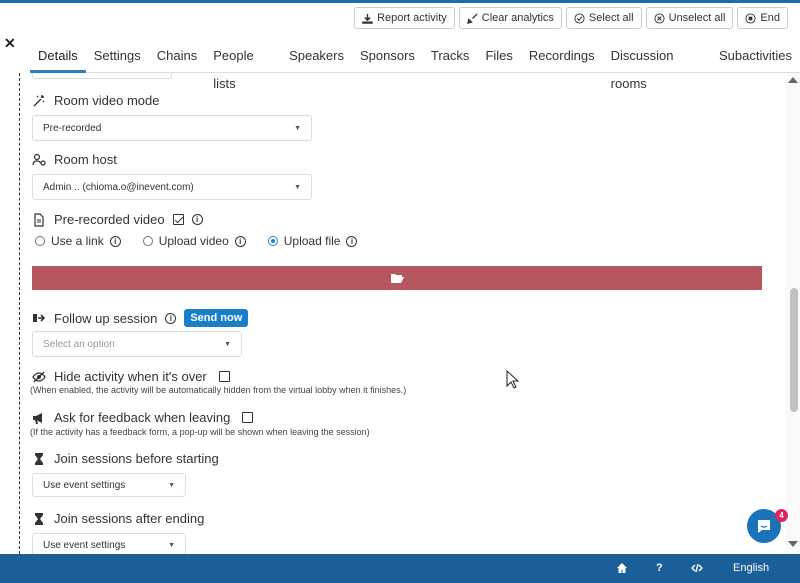 This screenshot has width=800, height=583. Describe the element at coordinates (96, 100) in the screenshot. I see `room-video-mode-label: Room video mode` at that location.